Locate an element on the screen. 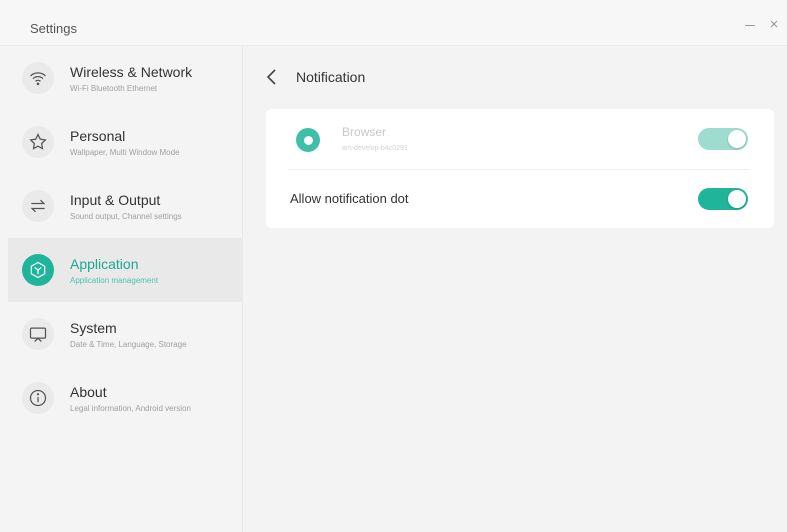  sidebar-item-title: Personal is located at coordinates (98, 136).